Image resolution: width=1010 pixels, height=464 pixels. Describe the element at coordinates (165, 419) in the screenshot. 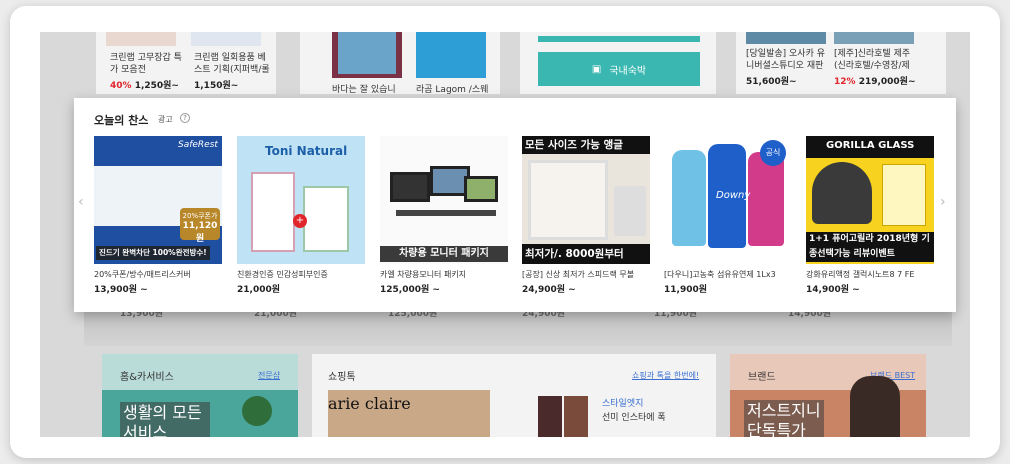

I see `home-banner-text: 생활의 모든 서비스` at that location.